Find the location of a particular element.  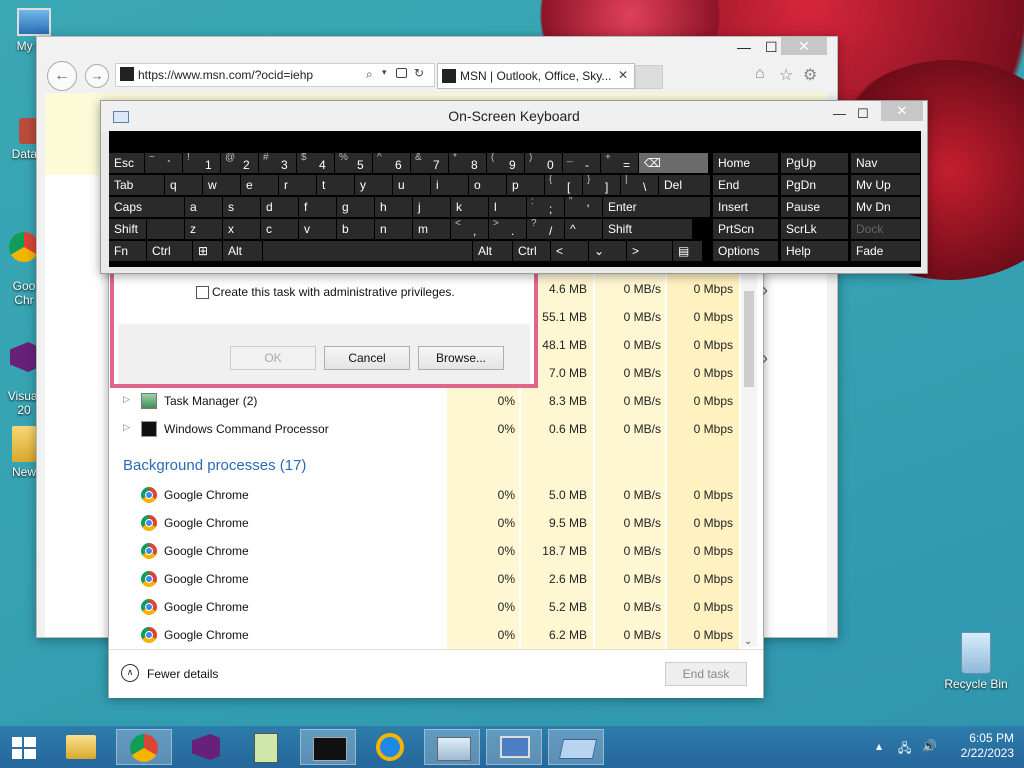

address-bar: https://www.msn.com/?ocid=iehp ⌕ ▾ ↻ is located at coordinates (275, 75).